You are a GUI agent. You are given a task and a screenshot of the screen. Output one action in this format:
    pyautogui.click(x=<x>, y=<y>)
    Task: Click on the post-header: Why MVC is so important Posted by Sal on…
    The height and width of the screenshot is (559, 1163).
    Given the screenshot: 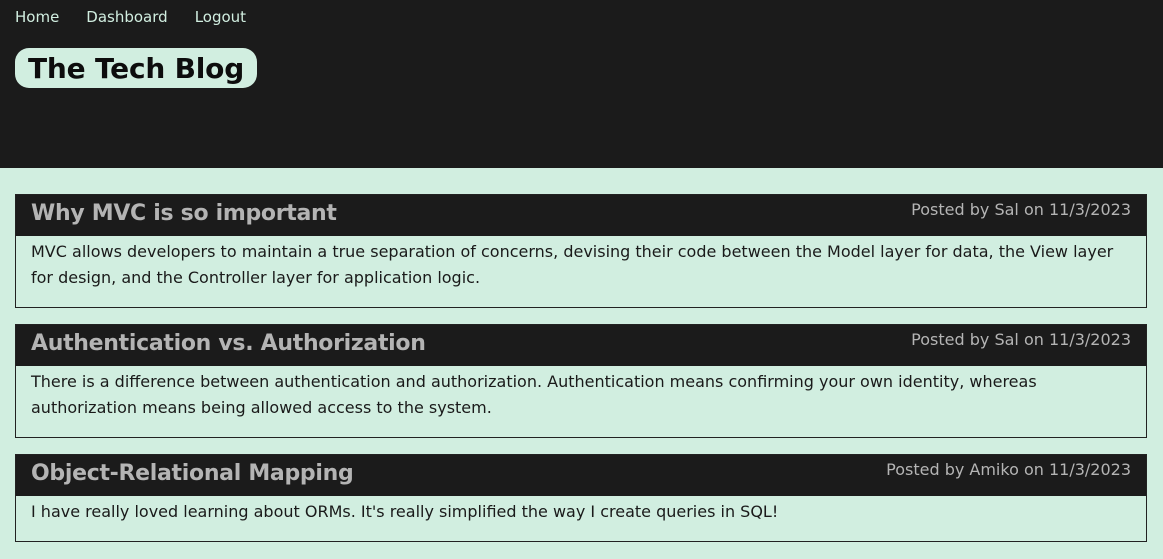 What is the action you would take?
    pyautogui.click(x=581, y=215)
    